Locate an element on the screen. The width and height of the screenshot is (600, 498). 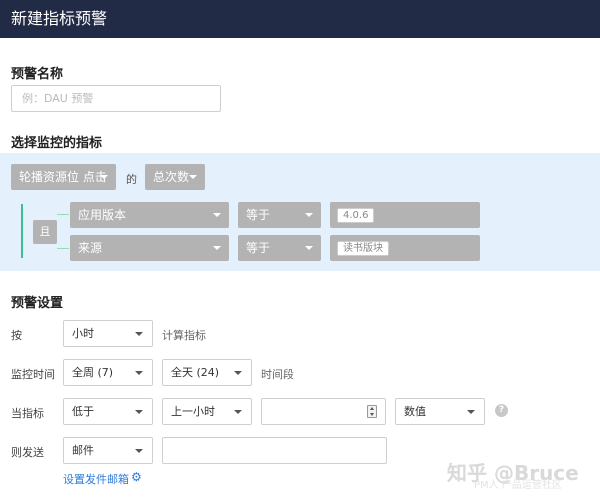
alert-name-input: 例：DAU 预警 is located at coordinates (116, 98).